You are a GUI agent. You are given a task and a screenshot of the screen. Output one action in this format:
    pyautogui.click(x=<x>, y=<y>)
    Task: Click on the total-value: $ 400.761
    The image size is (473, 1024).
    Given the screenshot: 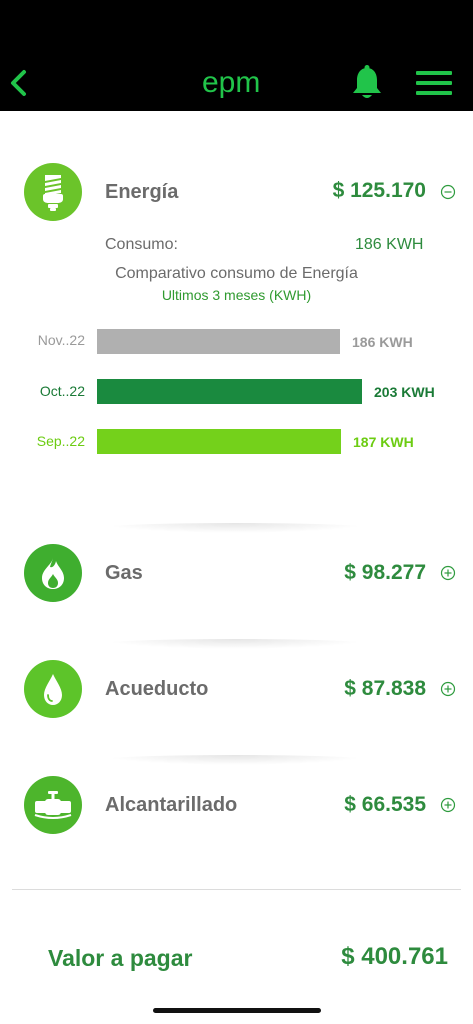 What is the action you would take?
    pyautogui.click(x=394, y=956)
    